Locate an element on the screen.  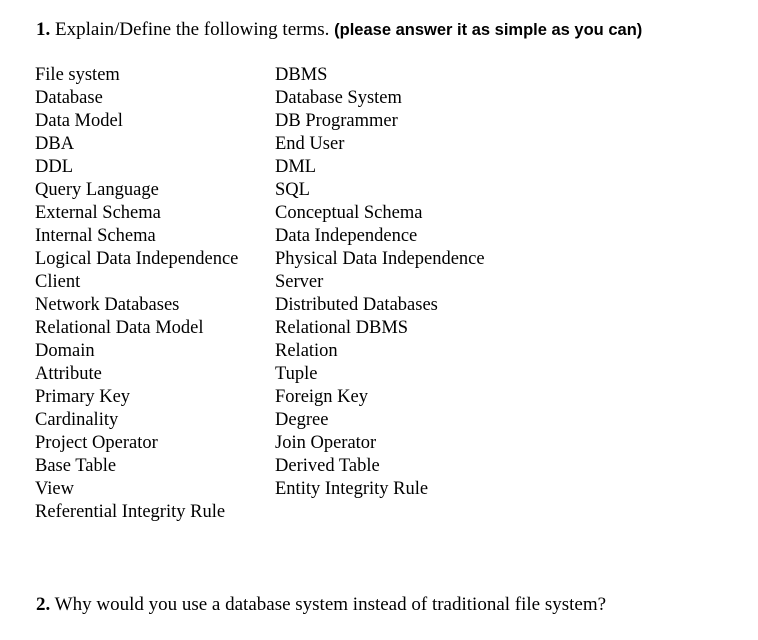
term-left: Database is located at coordinates (69, 98).